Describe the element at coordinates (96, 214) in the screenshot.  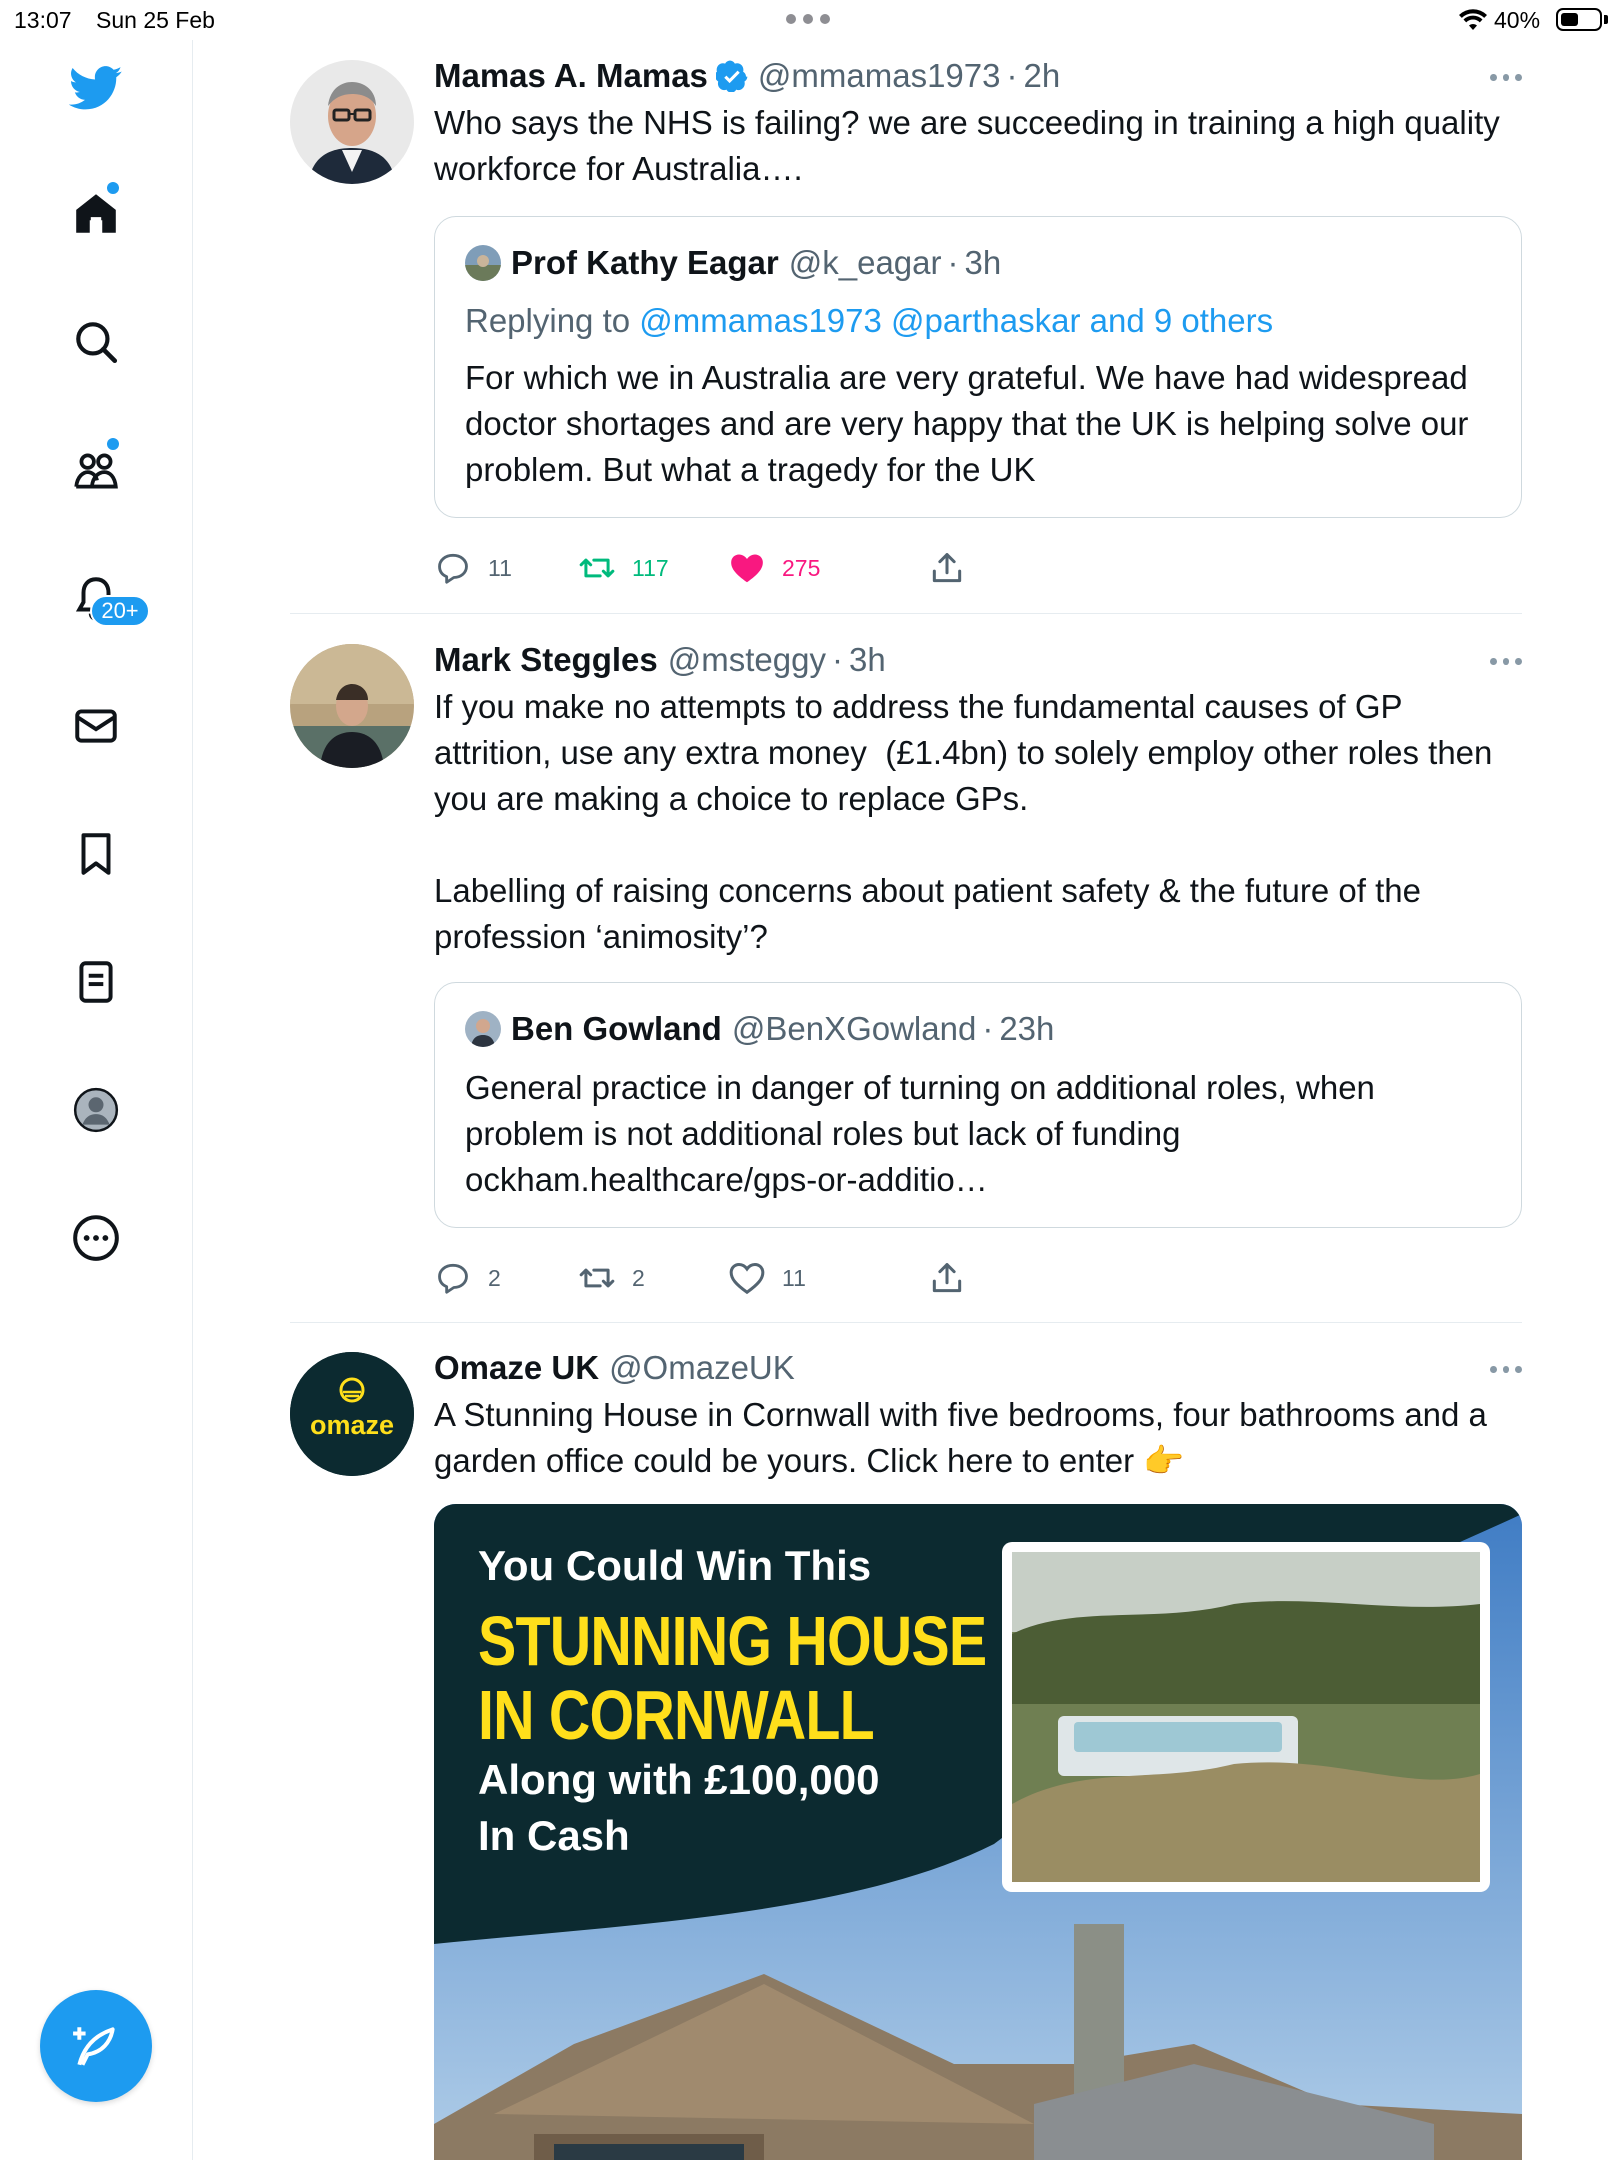
I see `home-icon` at that location.